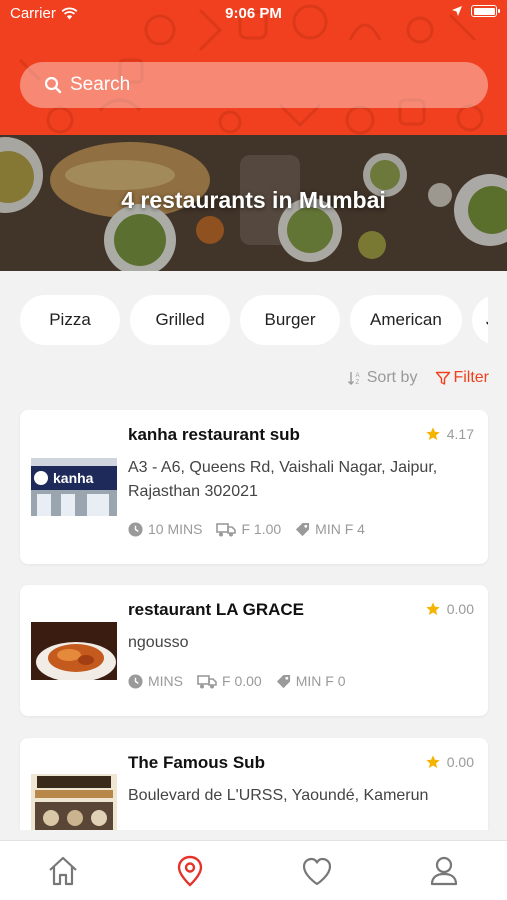 The height and width of the screenshot is (900, 507). I want to click on svg-text: Z, so click(357, 383).